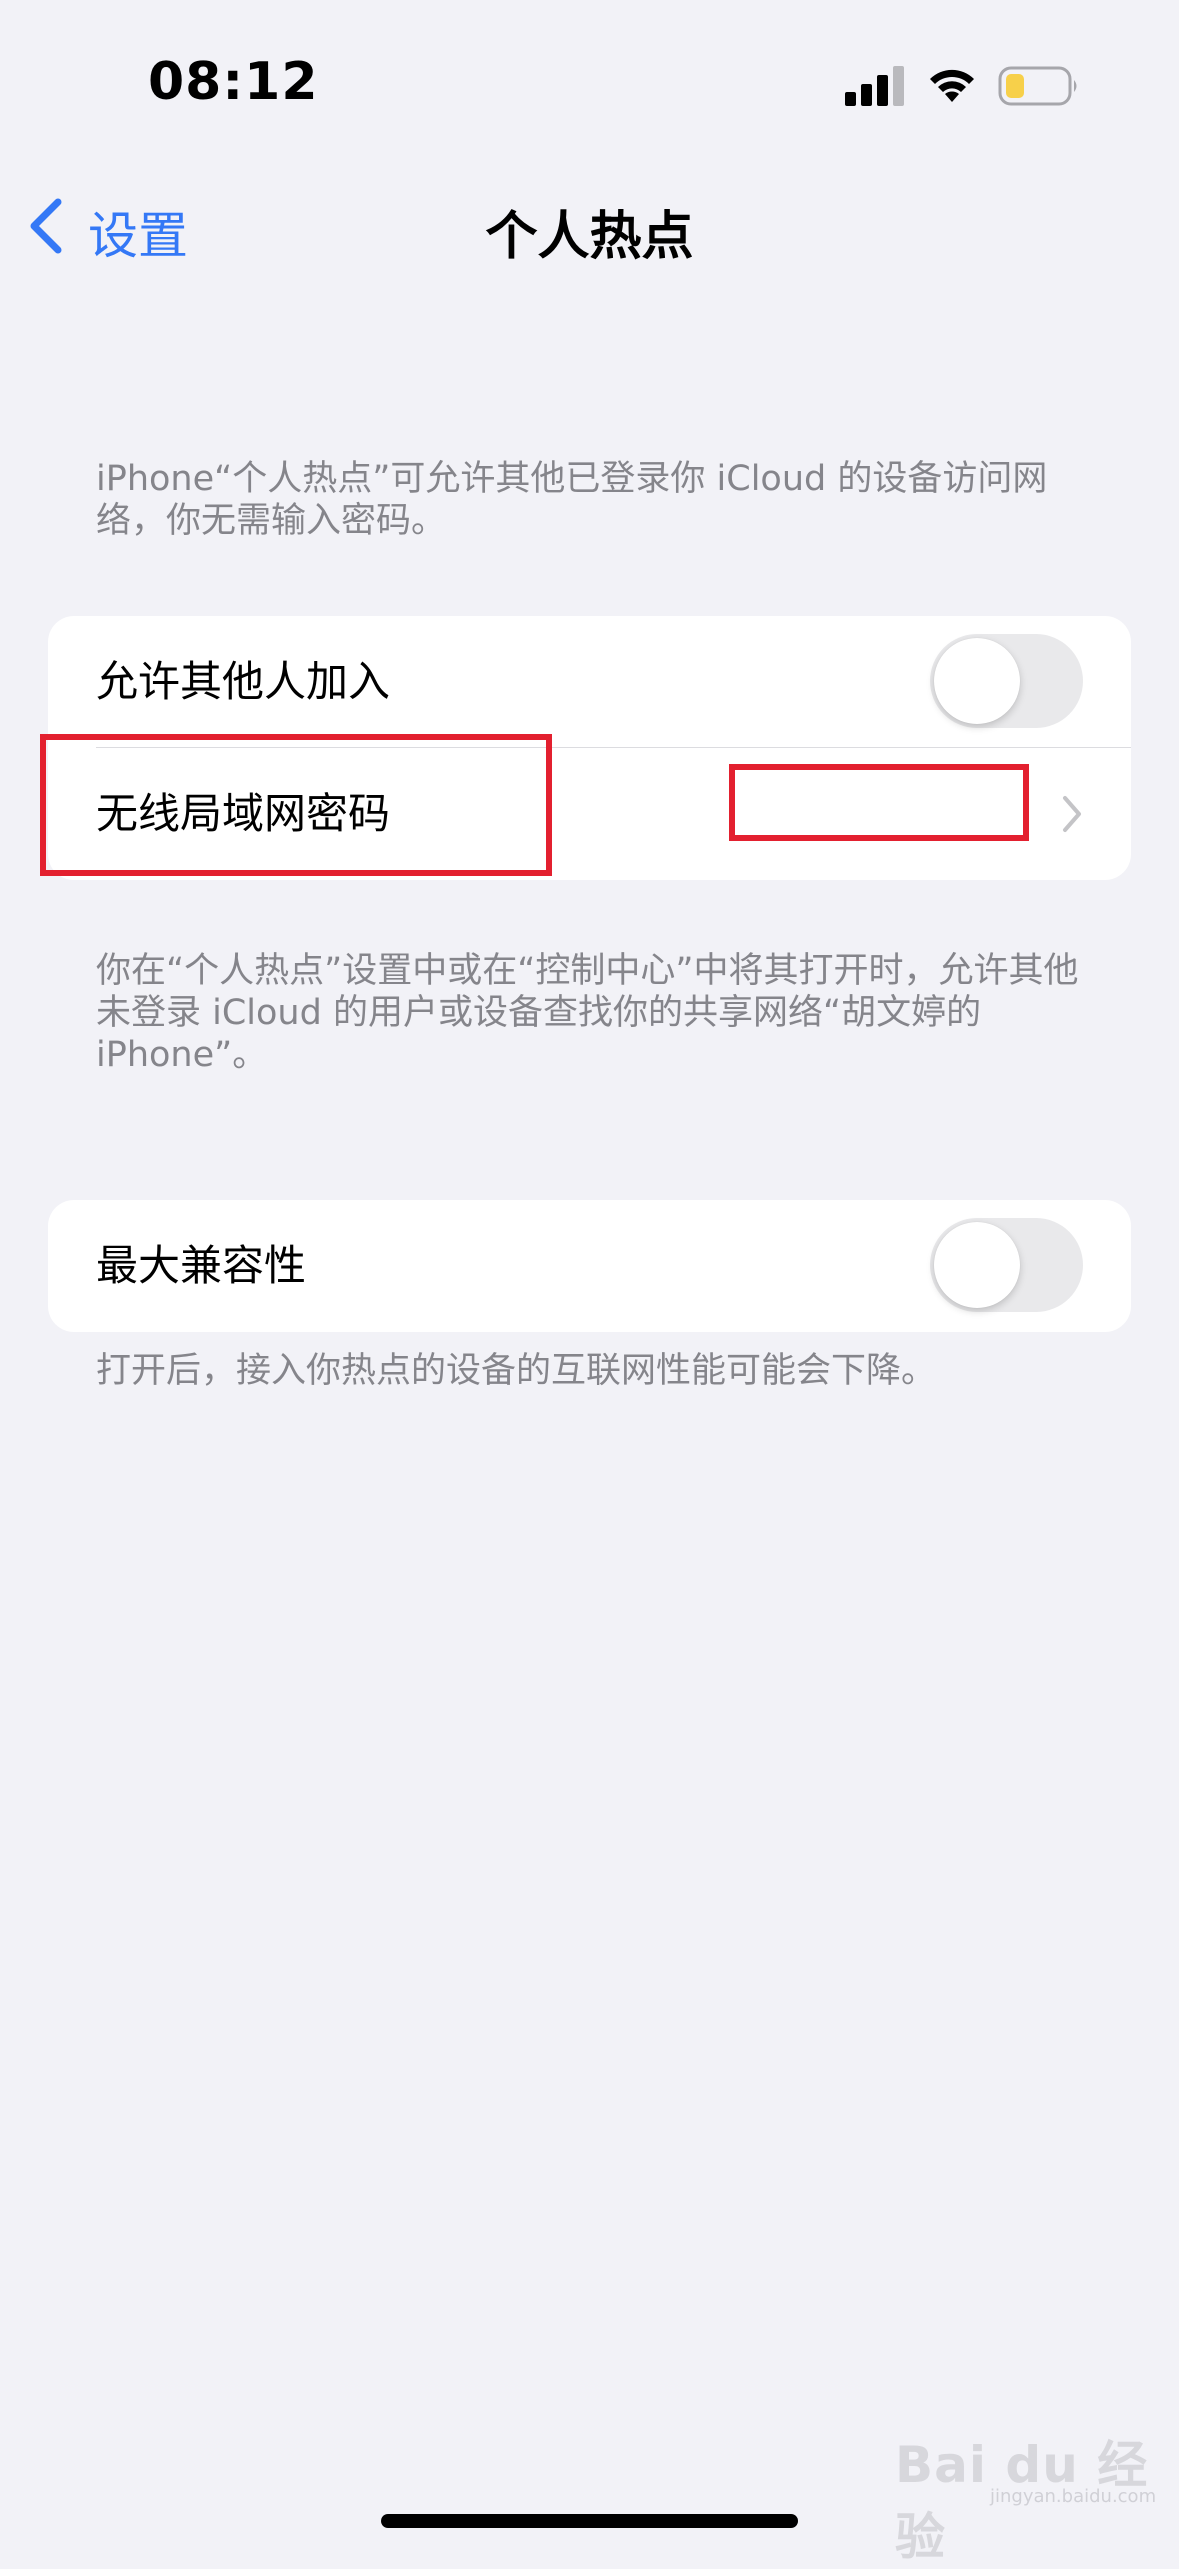 The image size is (1179, 2569). What do you see at coordinates (879, 802) in the screenshot?
I see `annotation-box-value` at bounding box center [879, 802].